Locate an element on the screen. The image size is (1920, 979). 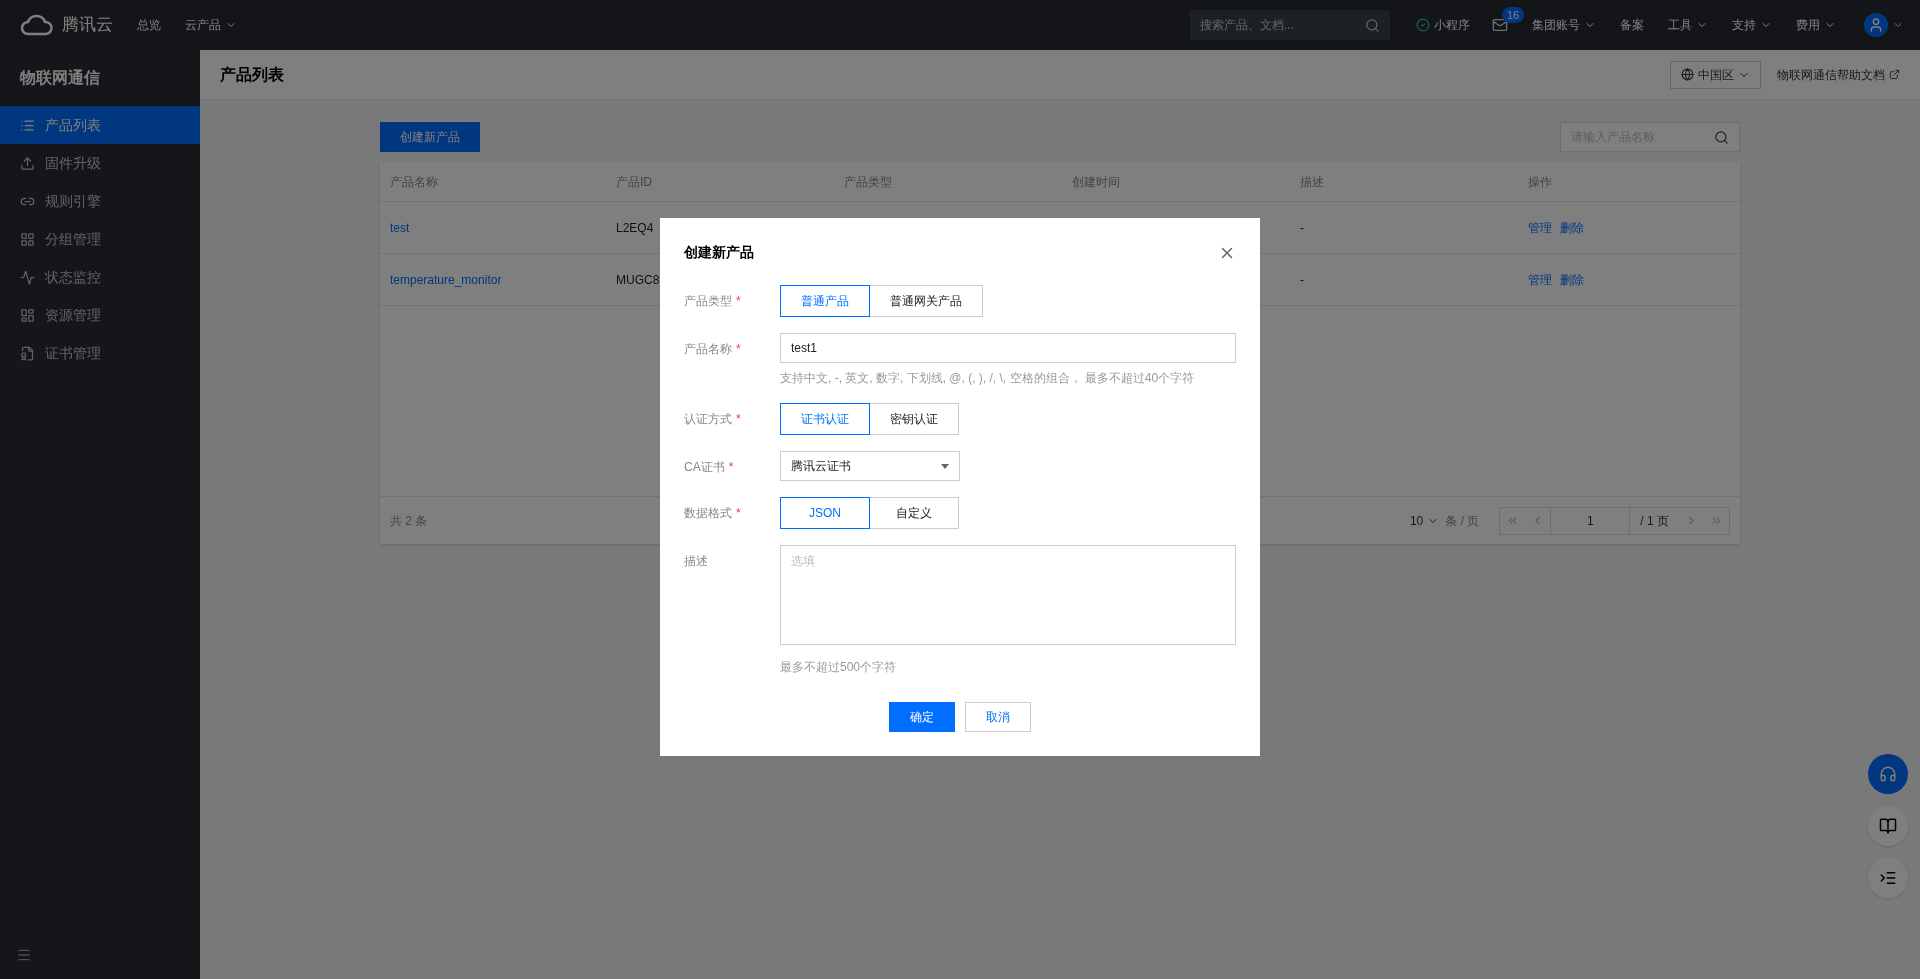
external-link-icon is located at coordinates (1894, 74).